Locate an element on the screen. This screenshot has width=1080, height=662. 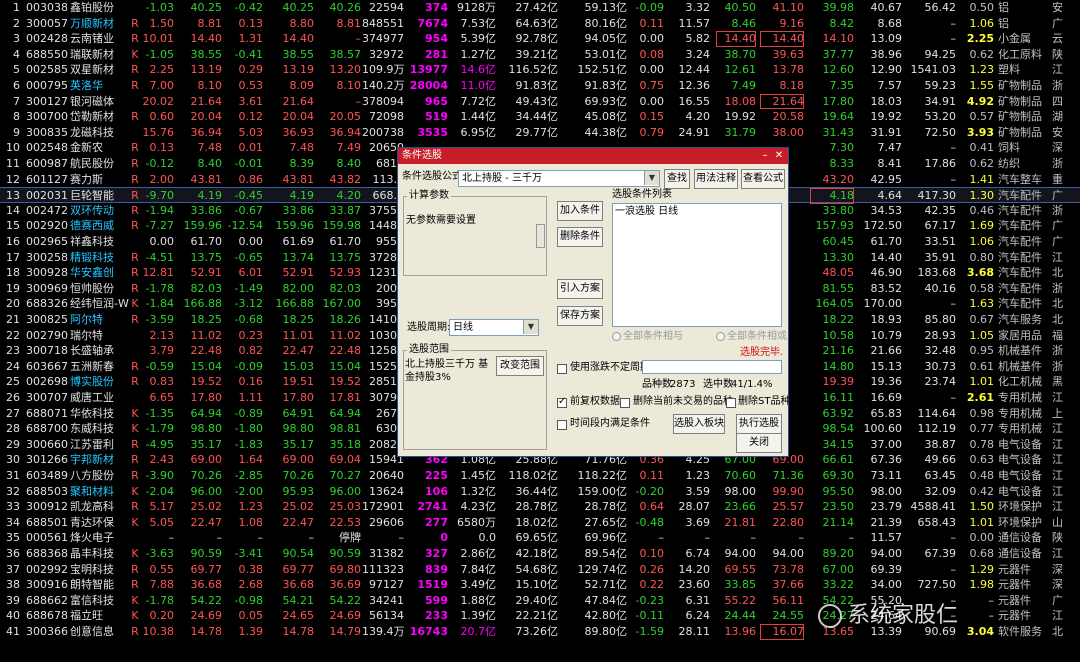
stock-name: 航民股份 is located at coordinates (100, 164).